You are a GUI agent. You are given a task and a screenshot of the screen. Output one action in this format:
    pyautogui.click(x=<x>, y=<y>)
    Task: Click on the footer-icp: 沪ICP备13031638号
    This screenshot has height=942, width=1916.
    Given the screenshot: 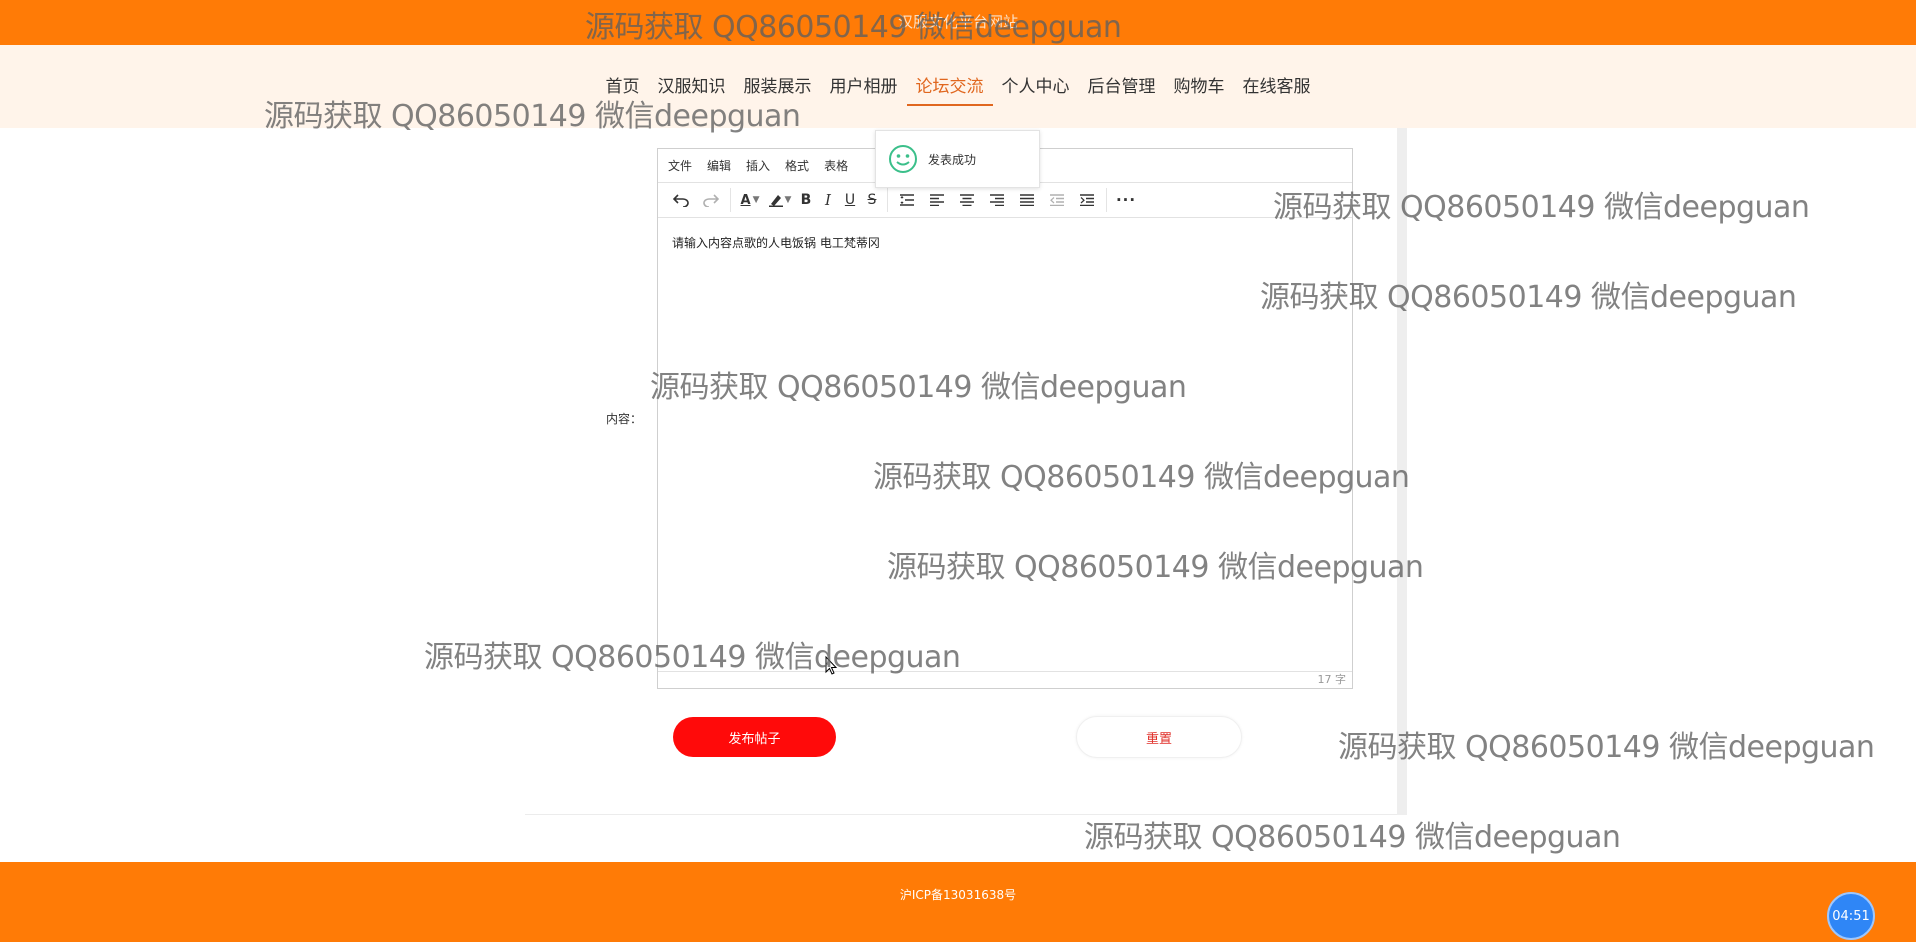 What is the action you would take?
    pyautogui.click(x=958, y=895)
    